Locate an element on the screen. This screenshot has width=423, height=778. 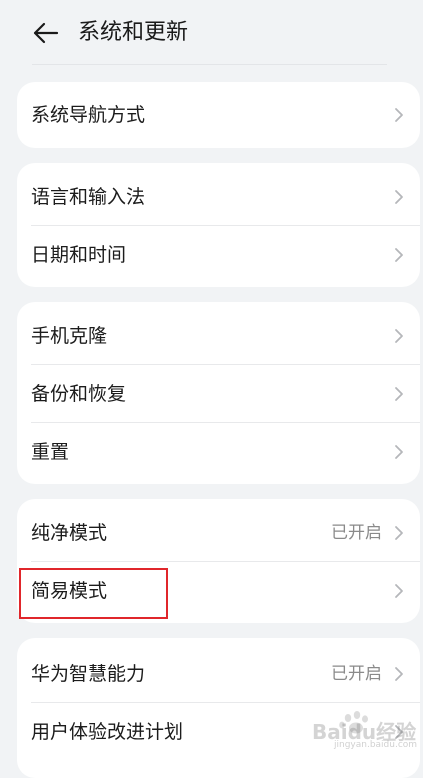
settings-item-huawei-intelligence: 华为智慧能力 已开启 is located at coordinates (218, 674).